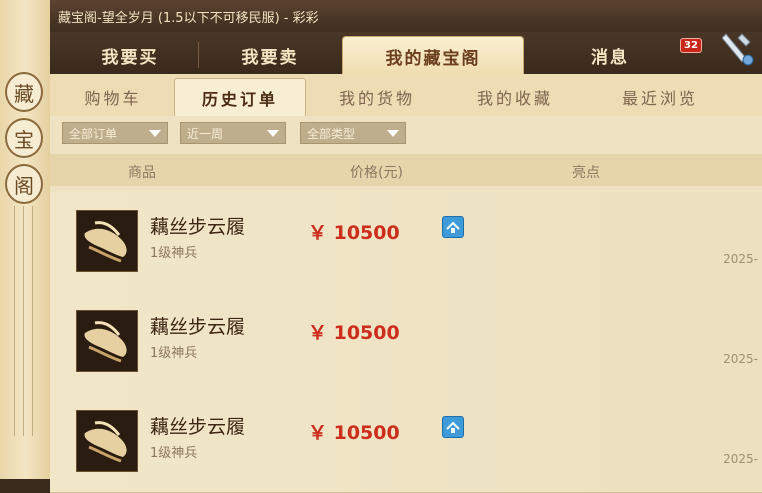 Image resolution: width=762 pixels, height=493 pixels. I want to click on subtab-my-favorites: 我的收藏, so click(515, 97).